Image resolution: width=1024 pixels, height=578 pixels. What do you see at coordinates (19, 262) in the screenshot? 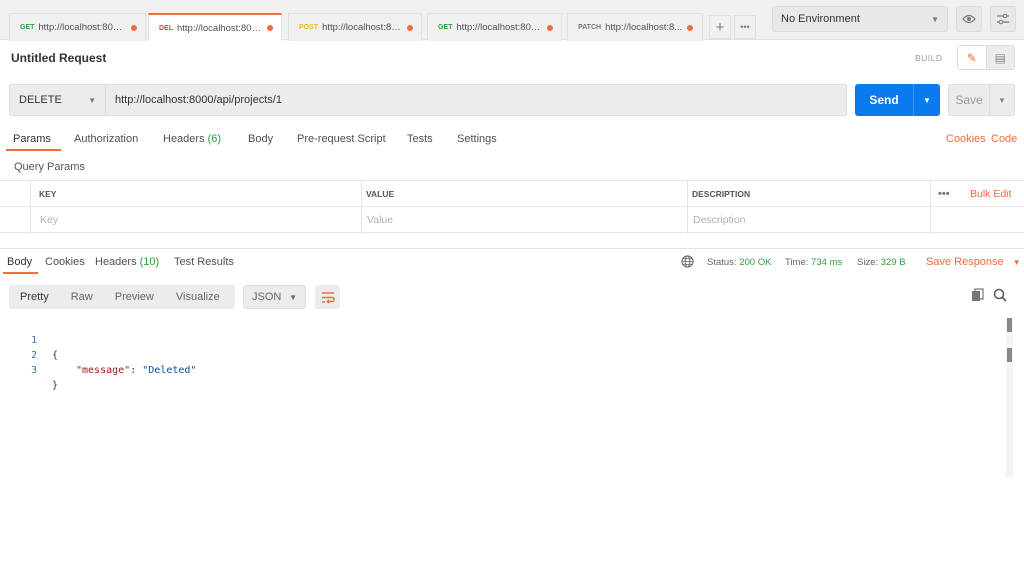
I see `response-tab-body: Body` at bounding box center [19, 262].